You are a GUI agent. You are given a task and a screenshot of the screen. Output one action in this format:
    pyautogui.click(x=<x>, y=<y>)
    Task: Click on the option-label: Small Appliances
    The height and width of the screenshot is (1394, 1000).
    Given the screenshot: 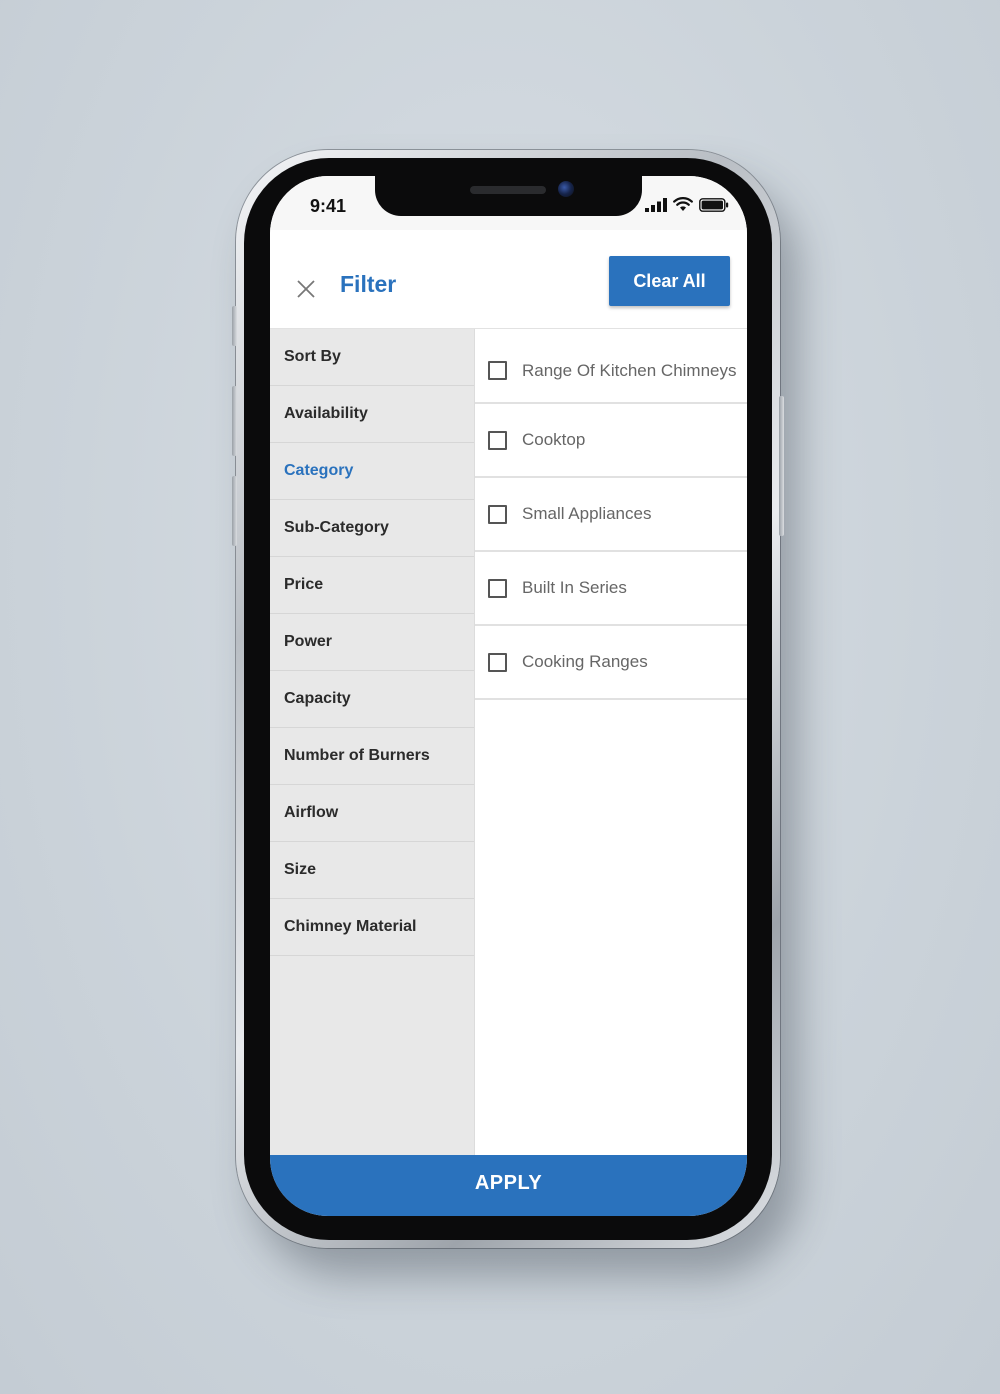 What is the action you would take?
    pyautogui.click(x=587, y=513)
    